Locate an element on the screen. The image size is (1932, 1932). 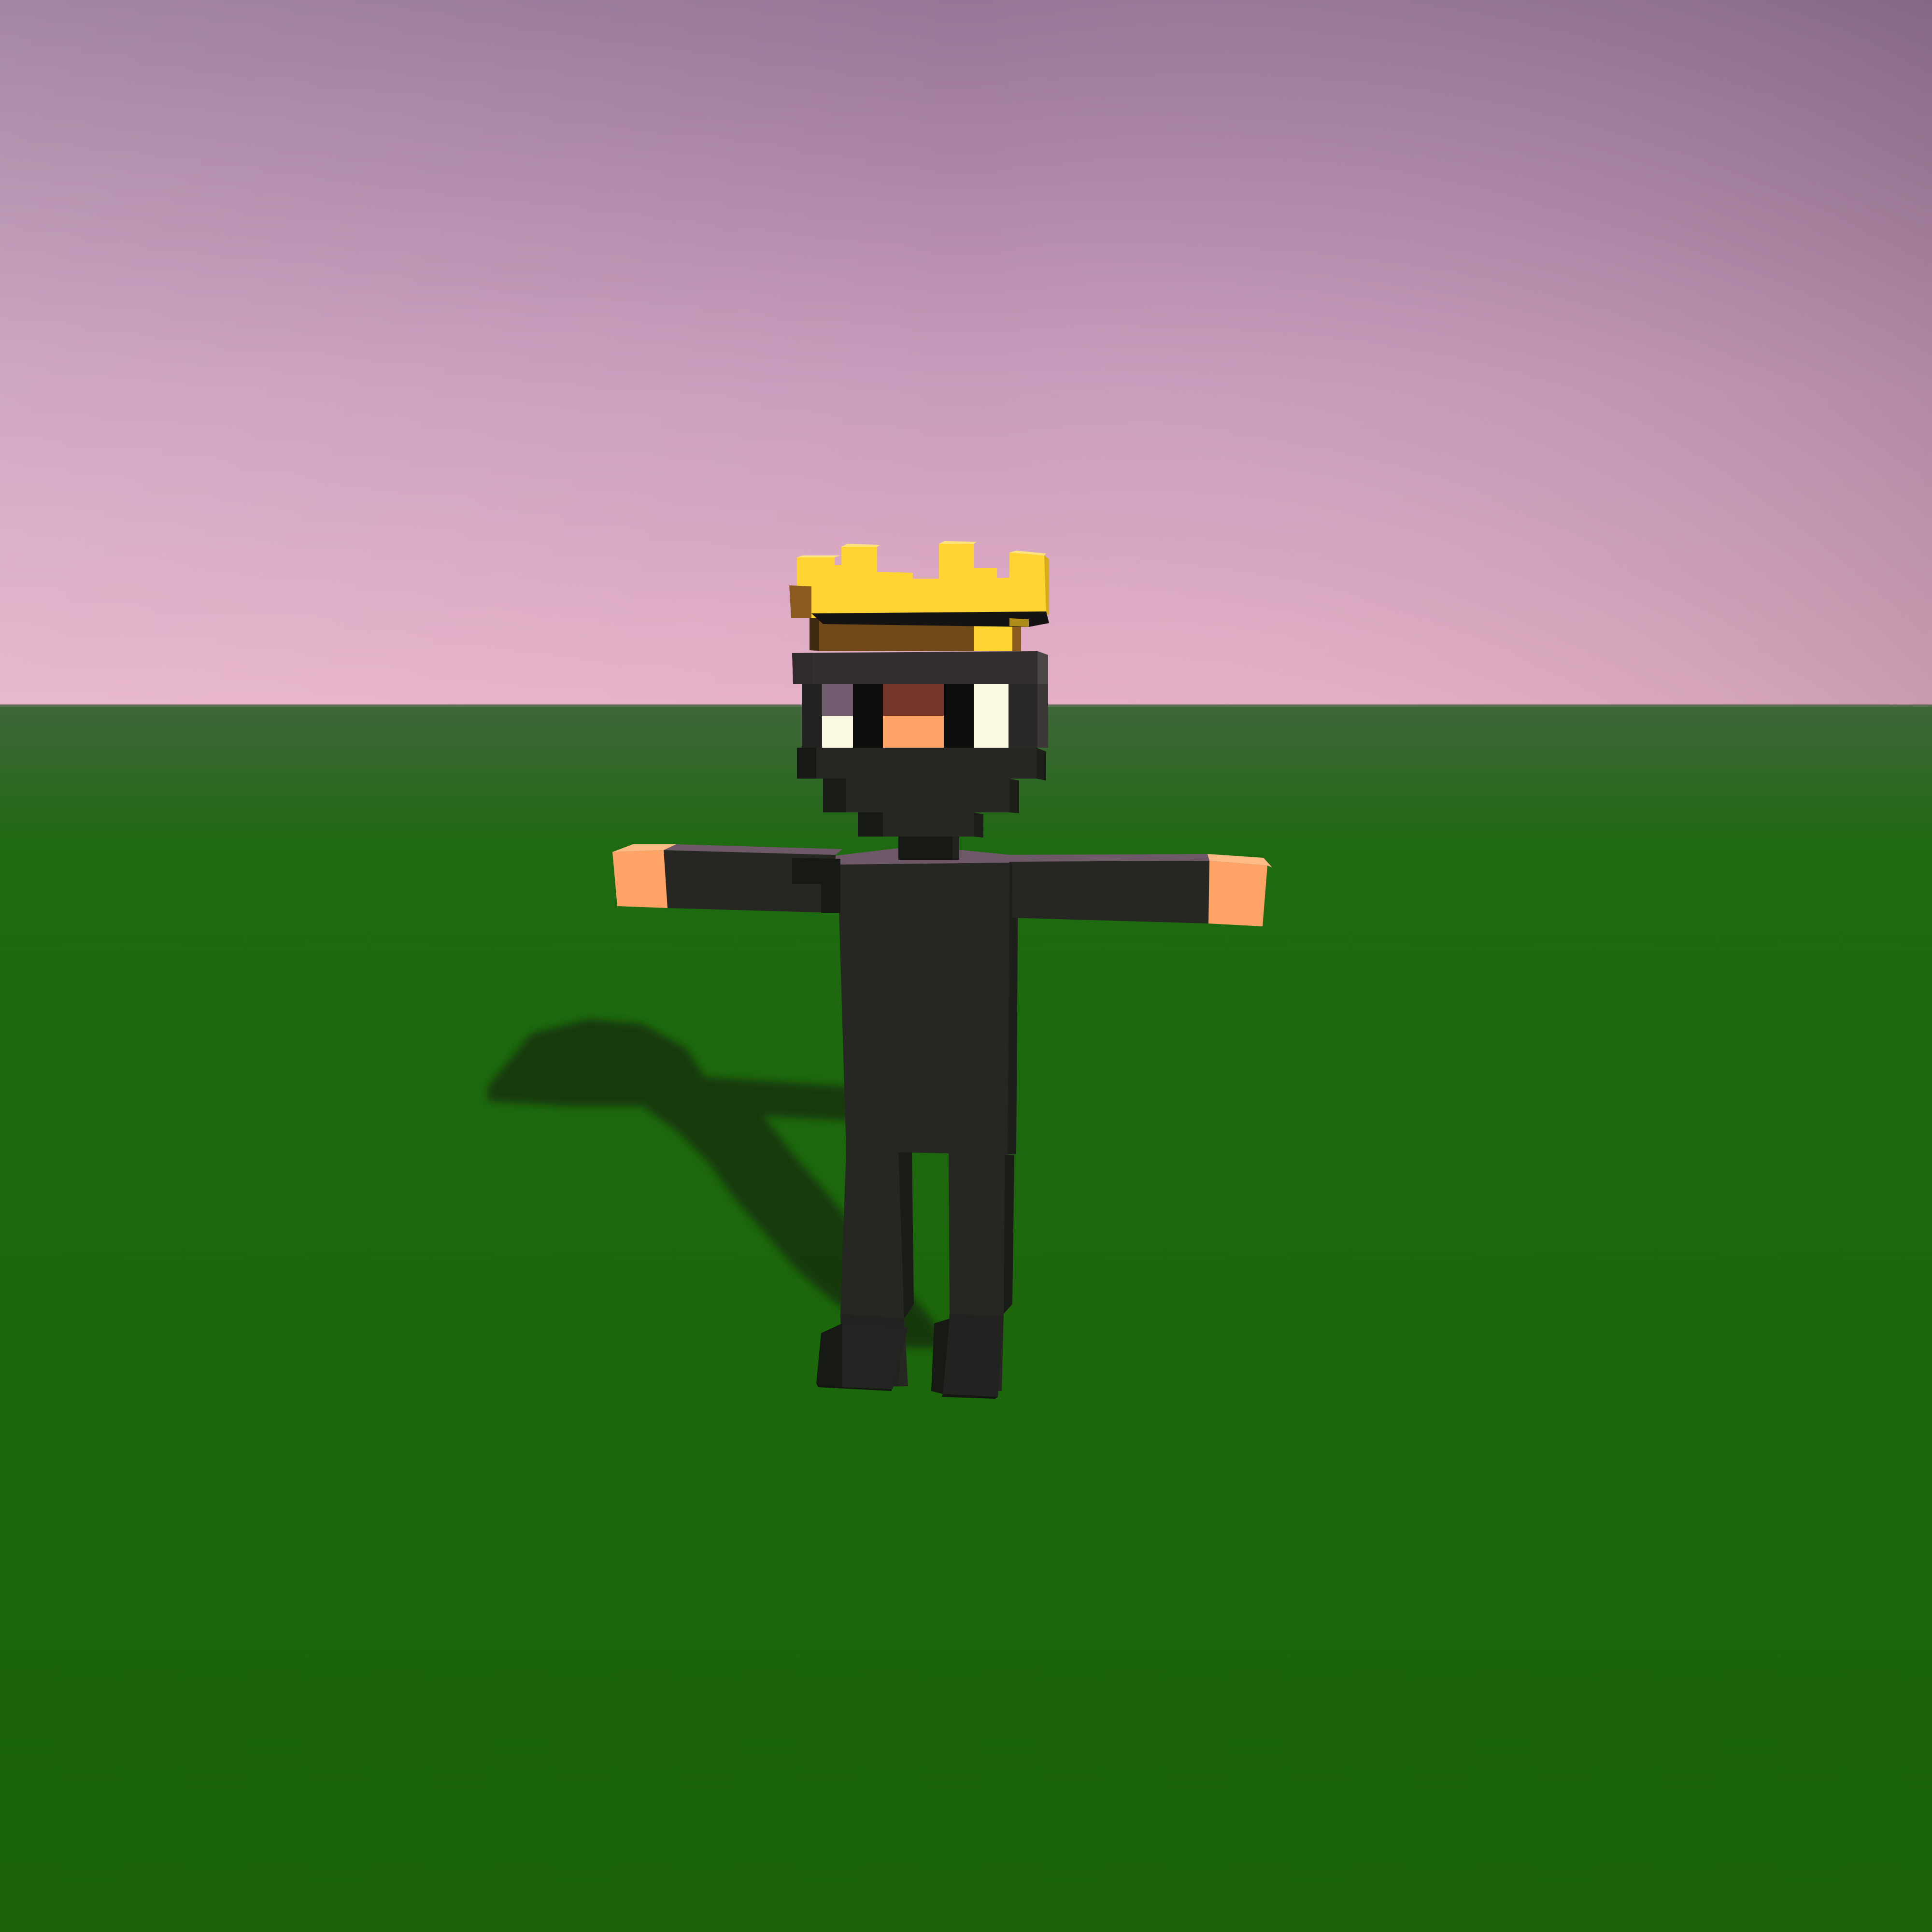
nose-top is located at coordinates (913, 700).